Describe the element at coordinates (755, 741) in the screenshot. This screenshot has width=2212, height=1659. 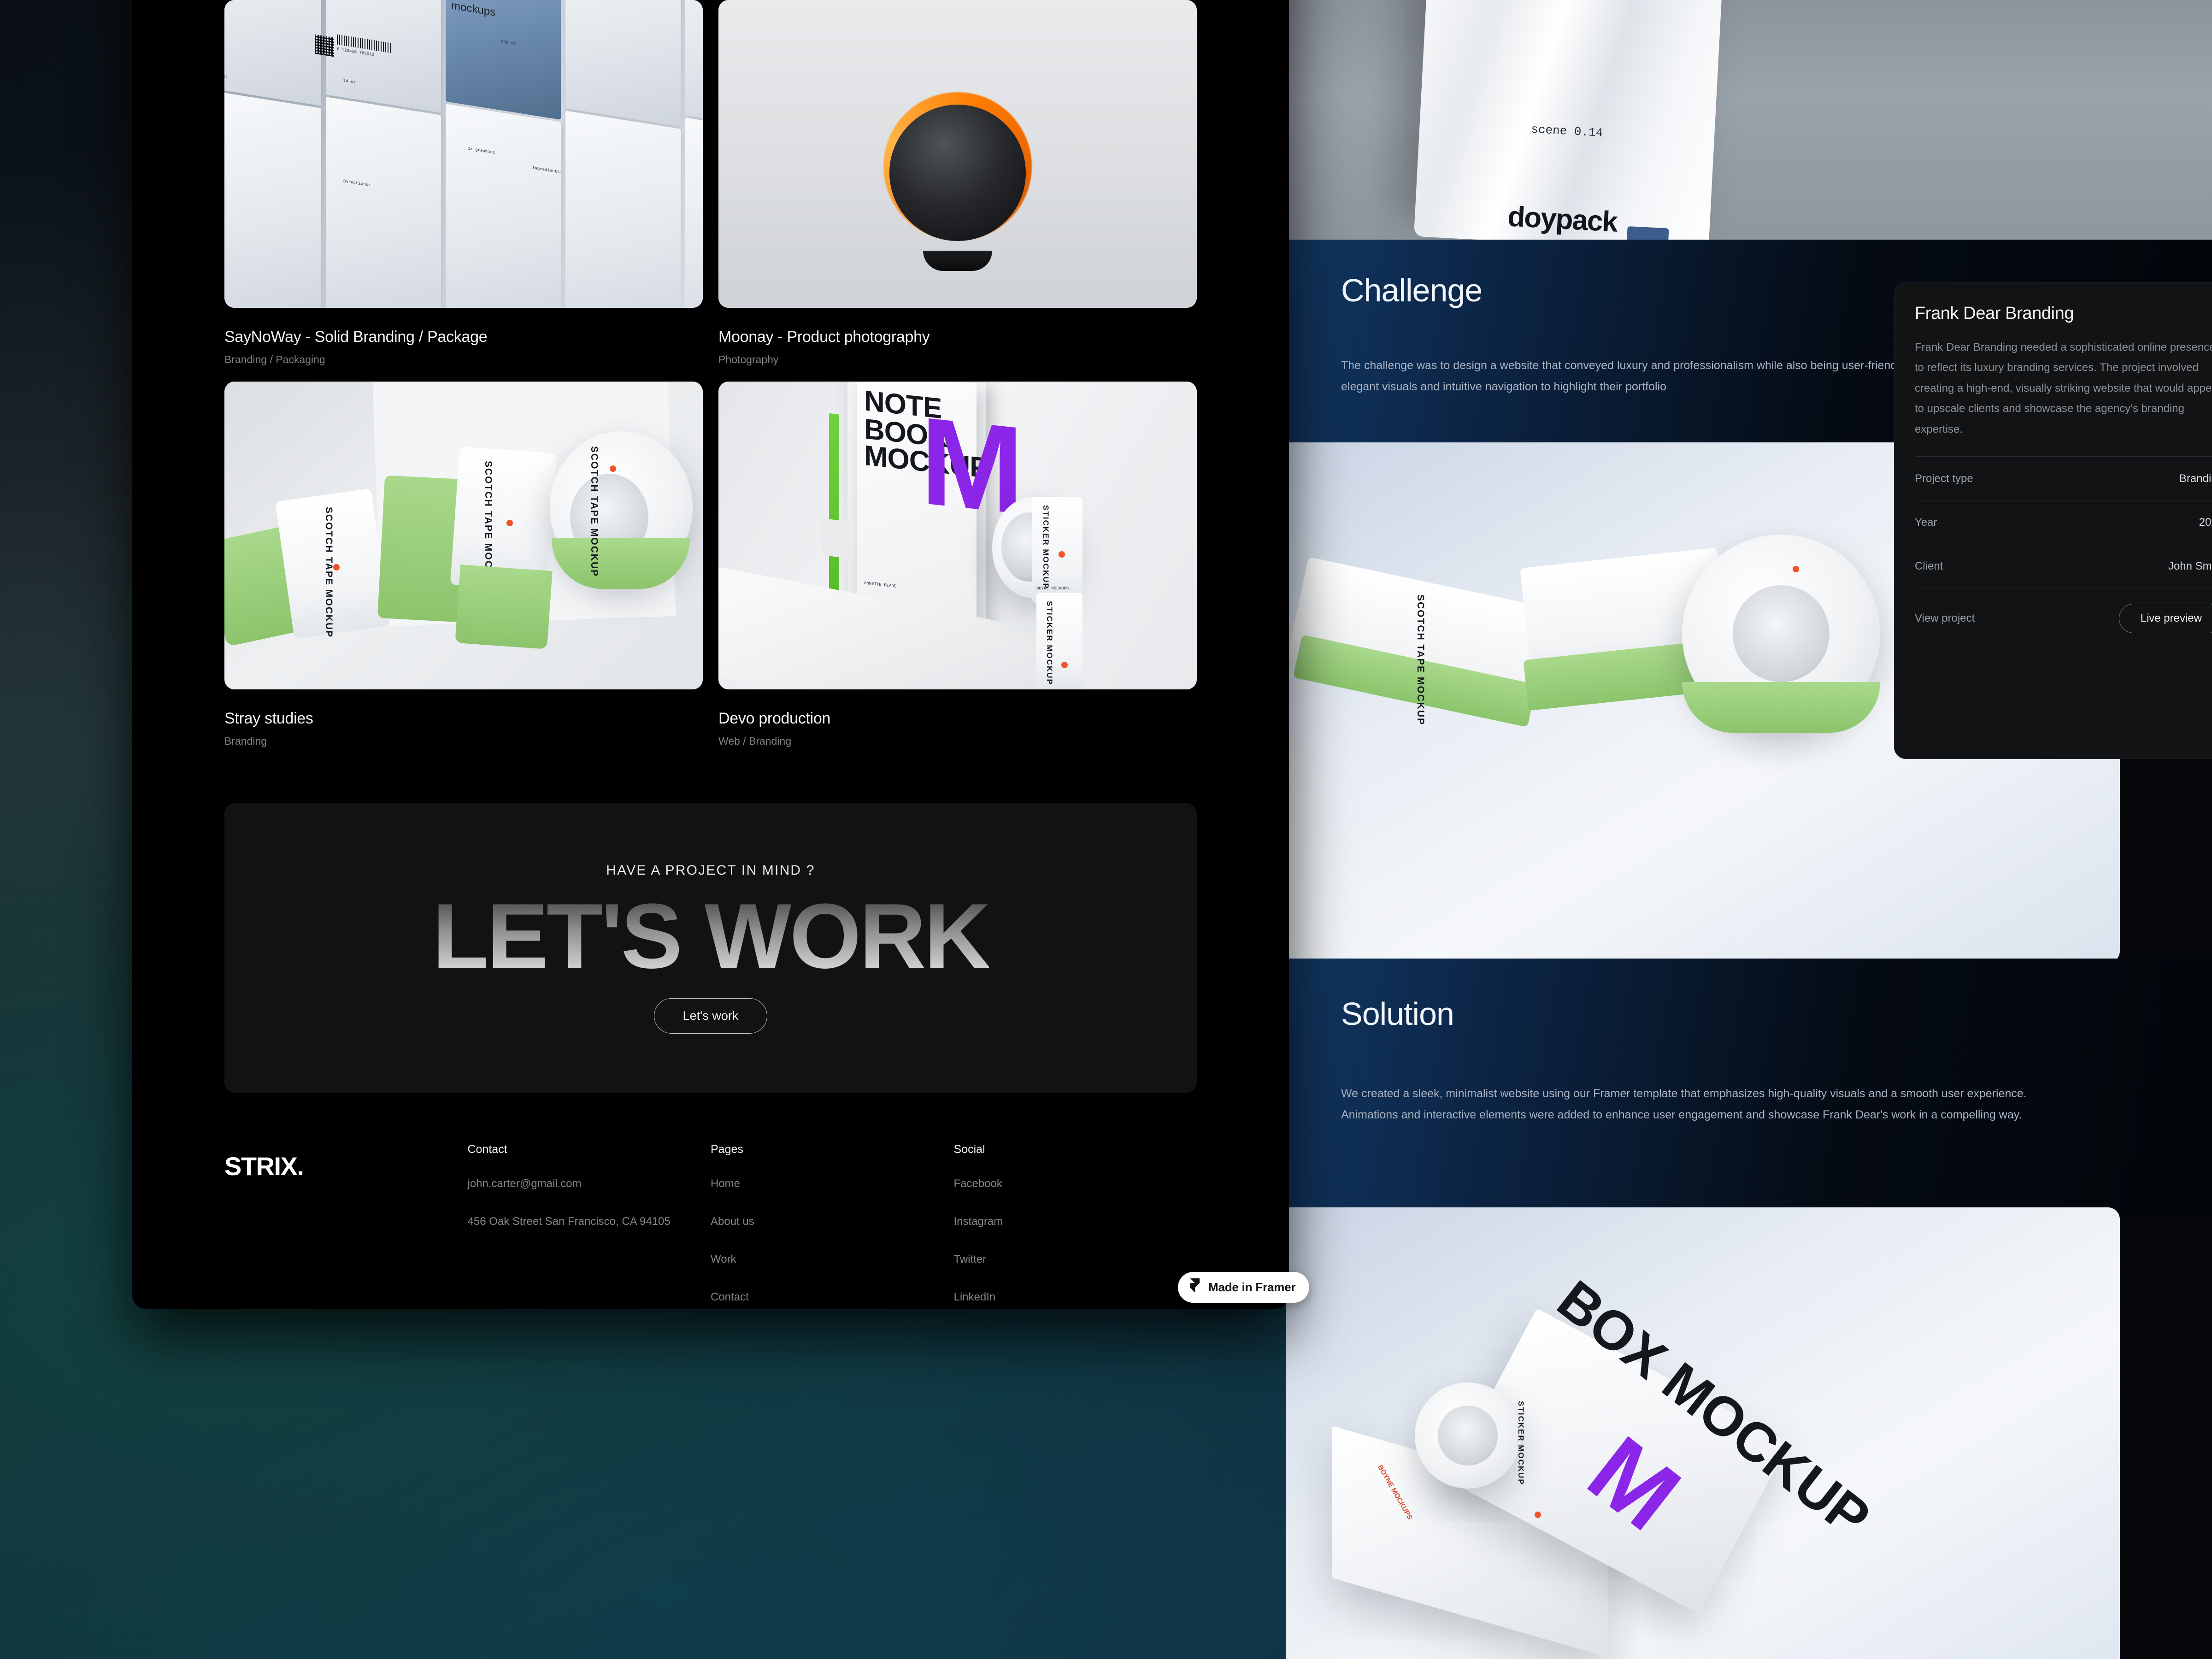
I see `work-item-category: Web / Branding` at that location.